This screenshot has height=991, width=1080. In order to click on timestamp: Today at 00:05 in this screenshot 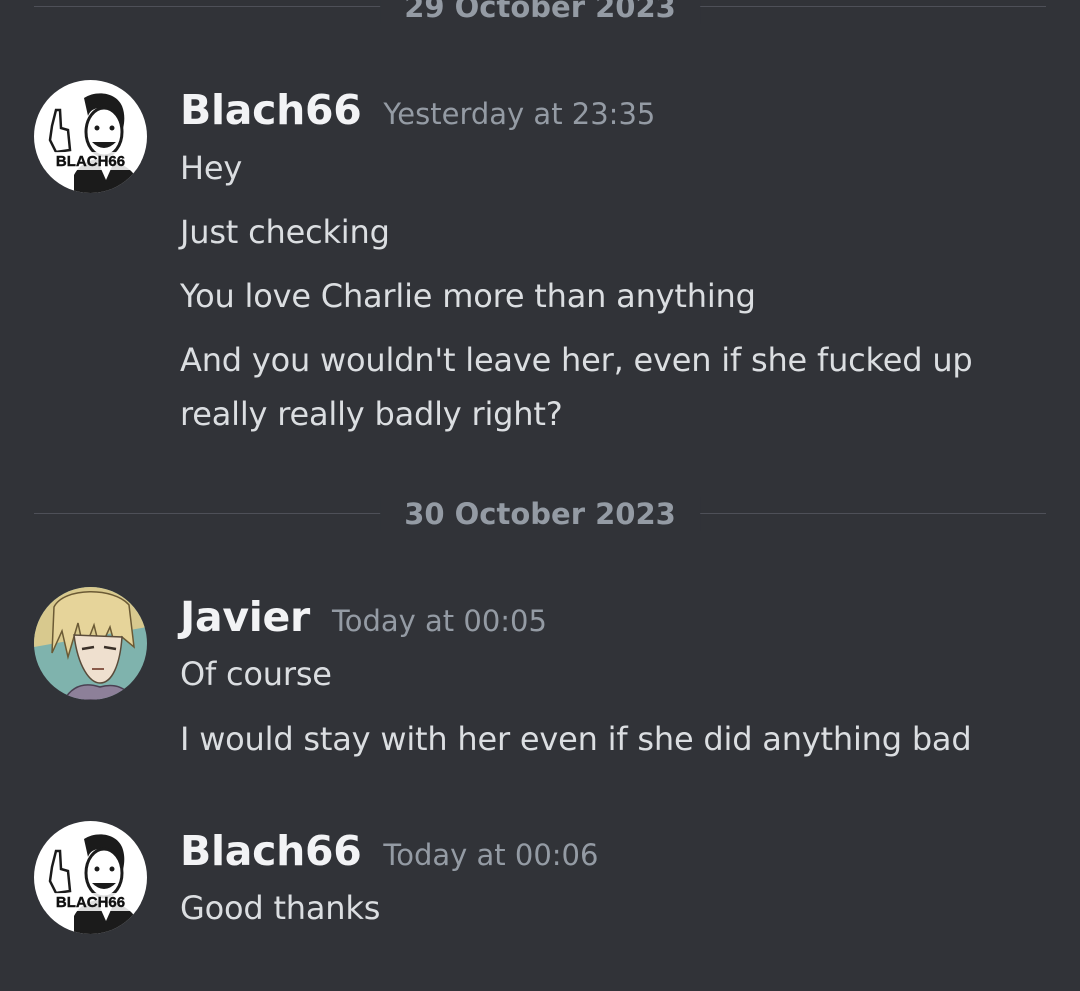, I will do `click(439, 621)`.